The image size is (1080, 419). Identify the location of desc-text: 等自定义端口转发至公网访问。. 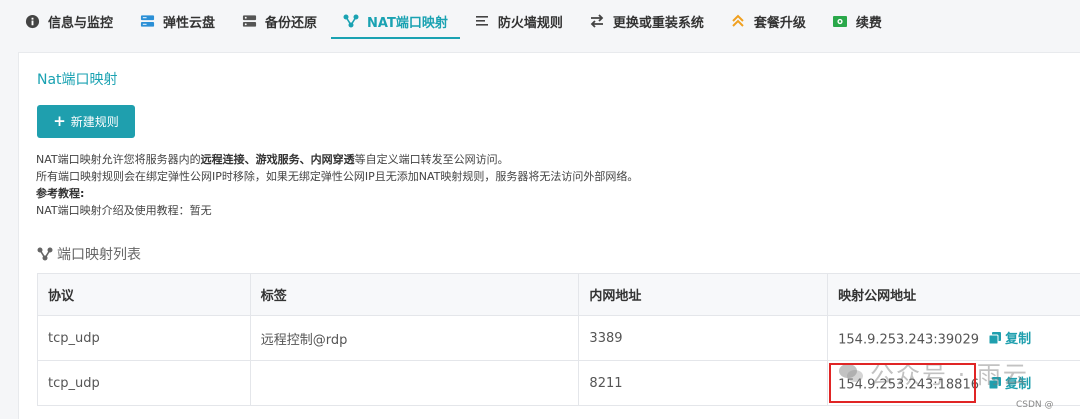
(431, 159).